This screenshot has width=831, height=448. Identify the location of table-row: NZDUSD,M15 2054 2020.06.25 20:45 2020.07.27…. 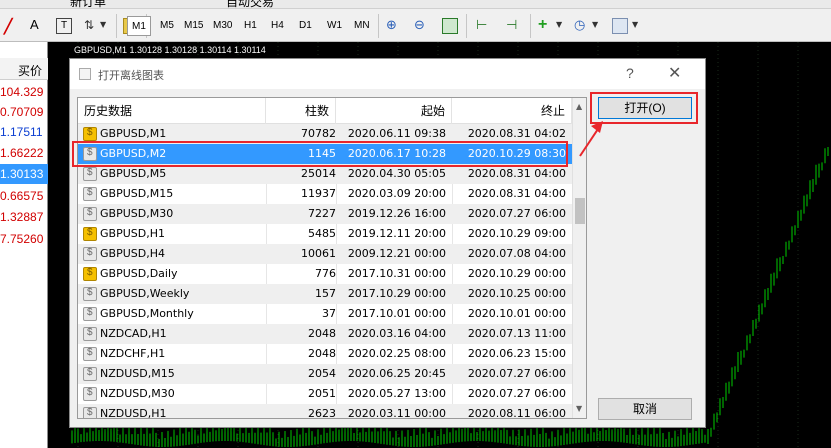
(325, 374).